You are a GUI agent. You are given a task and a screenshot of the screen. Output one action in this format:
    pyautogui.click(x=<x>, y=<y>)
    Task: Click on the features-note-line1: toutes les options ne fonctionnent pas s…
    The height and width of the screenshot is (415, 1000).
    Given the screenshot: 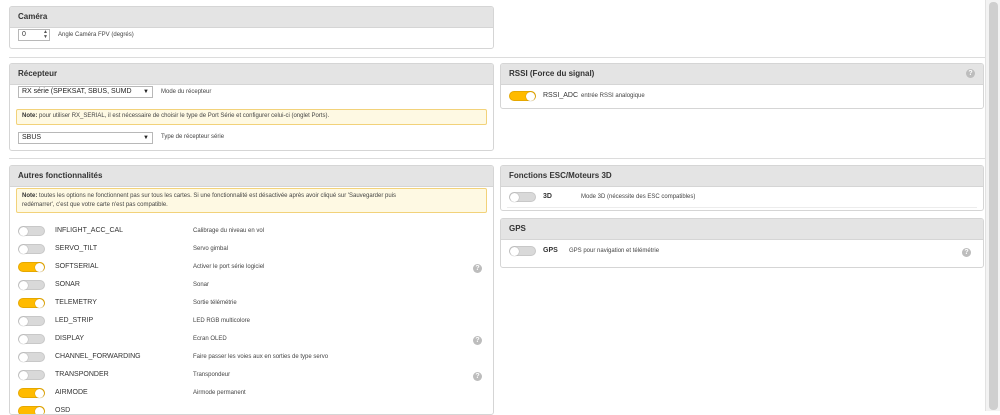 What is the action you would take?
    pyautogui.click(x=217, y=196)
    